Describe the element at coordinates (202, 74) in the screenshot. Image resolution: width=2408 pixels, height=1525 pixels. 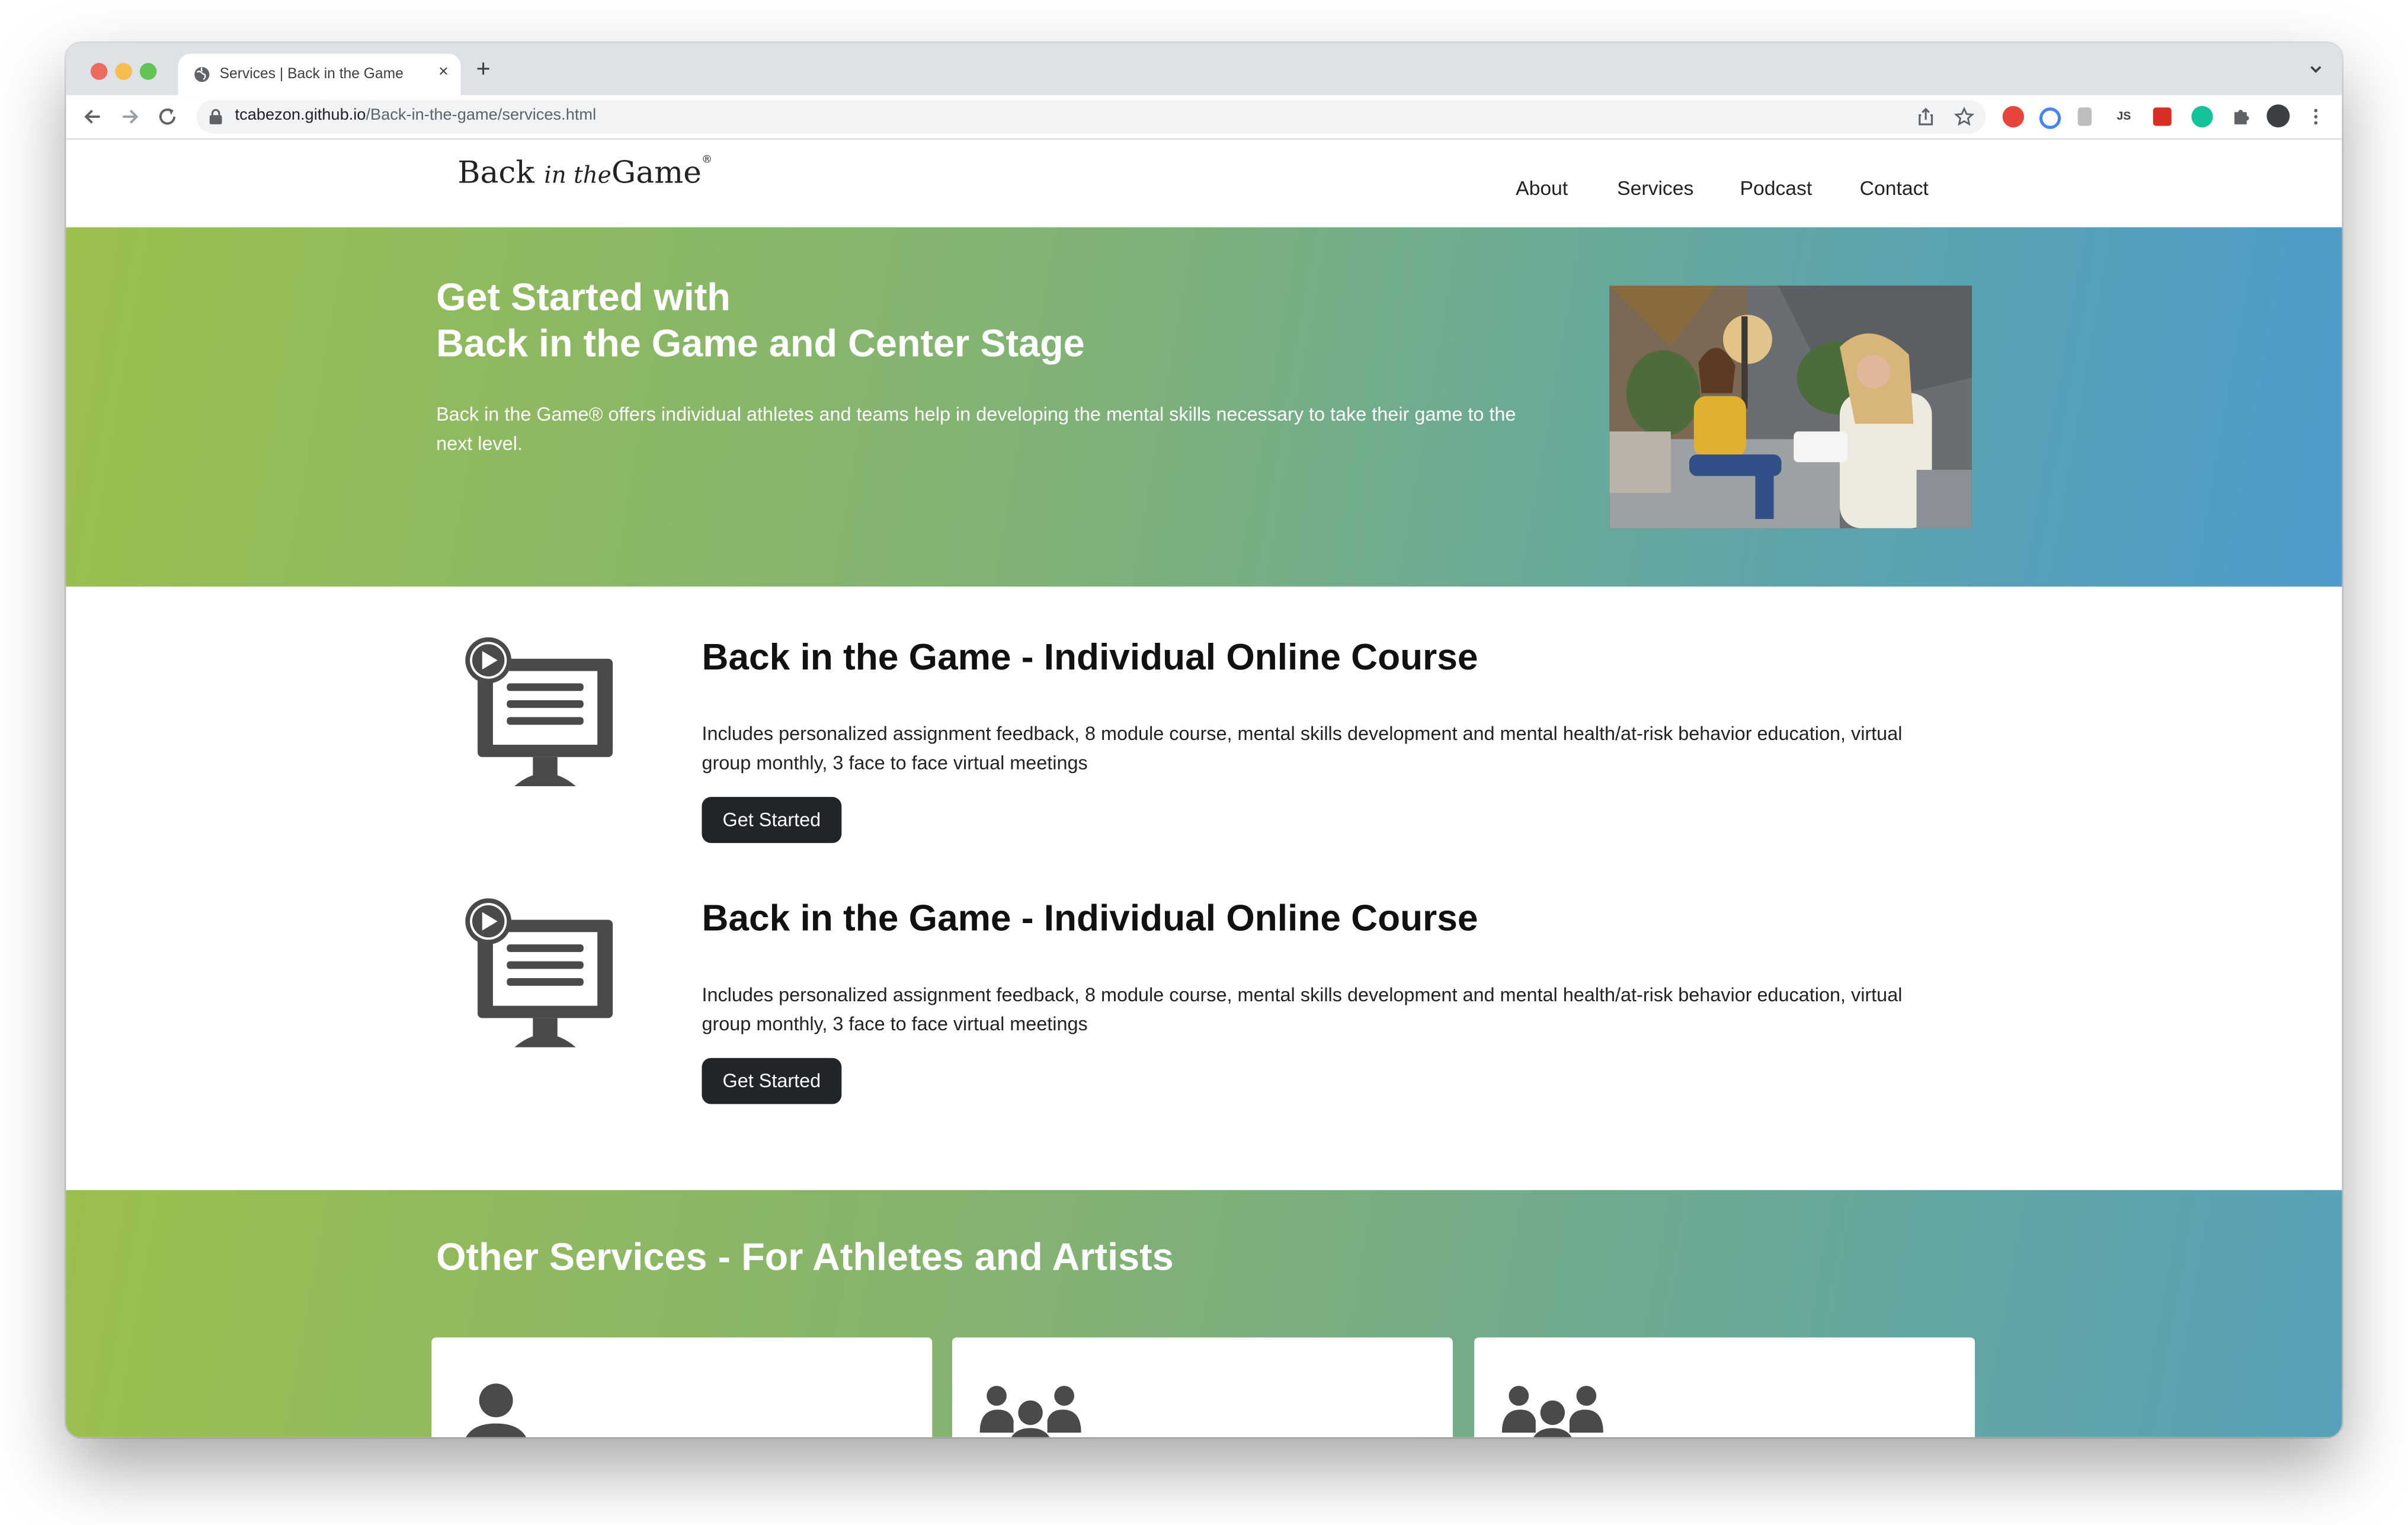
I see `globe-icon` at that location.